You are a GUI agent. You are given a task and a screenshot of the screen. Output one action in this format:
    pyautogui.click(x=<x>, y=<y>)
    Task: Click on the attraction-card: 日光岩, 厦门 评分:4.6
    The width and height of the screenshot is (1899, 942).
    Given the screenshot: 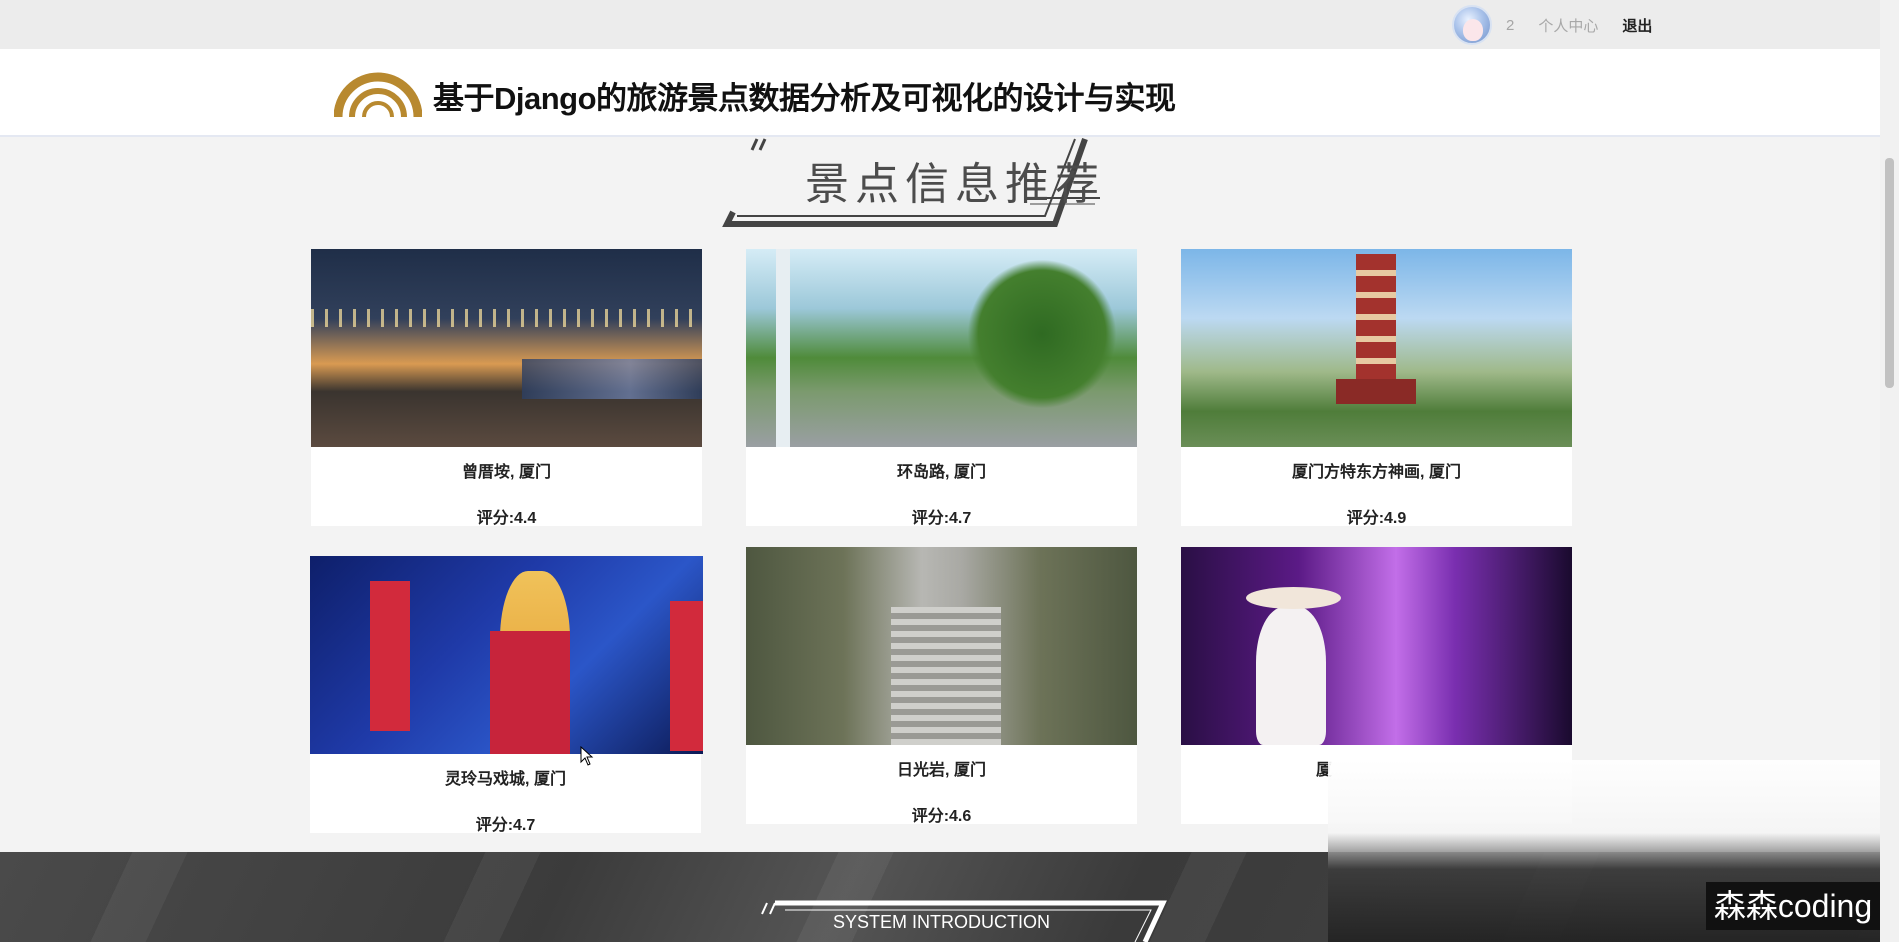 What is the action you would take?
    pyautogui.click(x=941, y=686)
    